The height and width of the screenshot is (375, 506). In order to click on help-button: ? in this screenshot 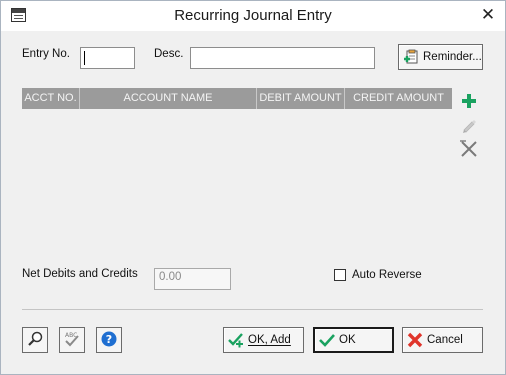, I will do `click(109, 340)`.